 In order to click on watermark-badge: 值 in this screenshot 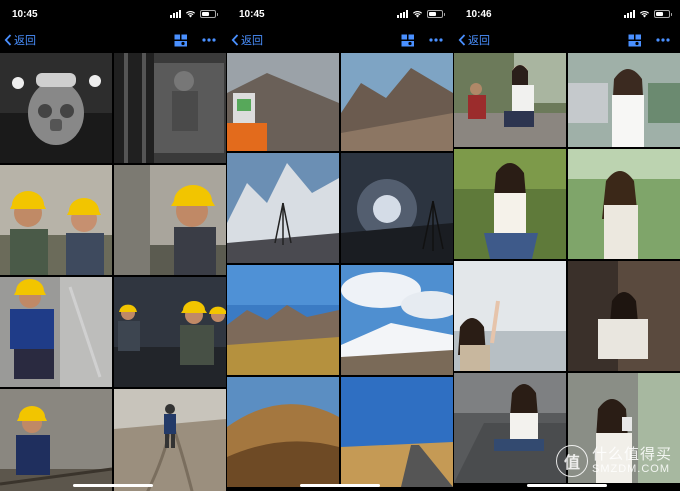, I will do `click(571, 461)`.